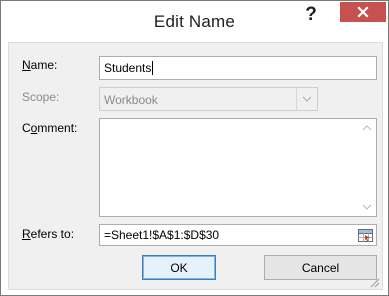 This screenshot has width=389, height=296. What do you see at coordinates (162, 235) in the screenshot?
I see `refers-to-value: =Sheet1!$A$1:$D$30` at bounding box center [162, 235].